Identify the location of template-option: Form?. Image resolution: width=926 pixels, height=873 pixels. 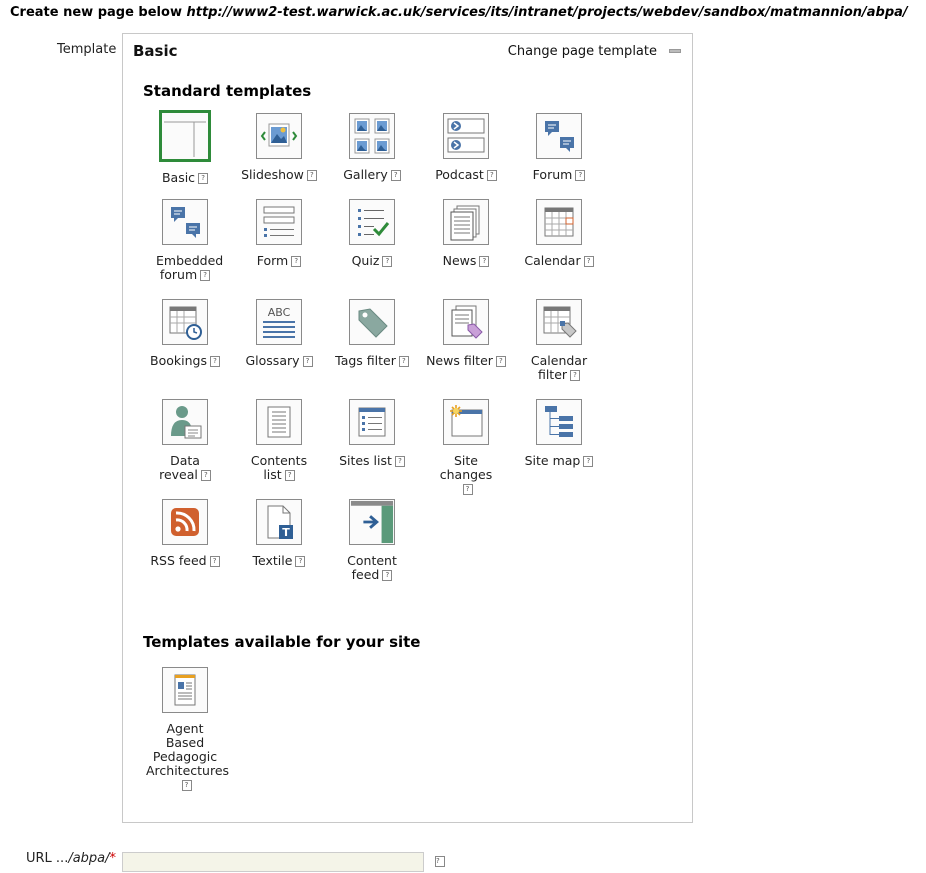
(279, 233).